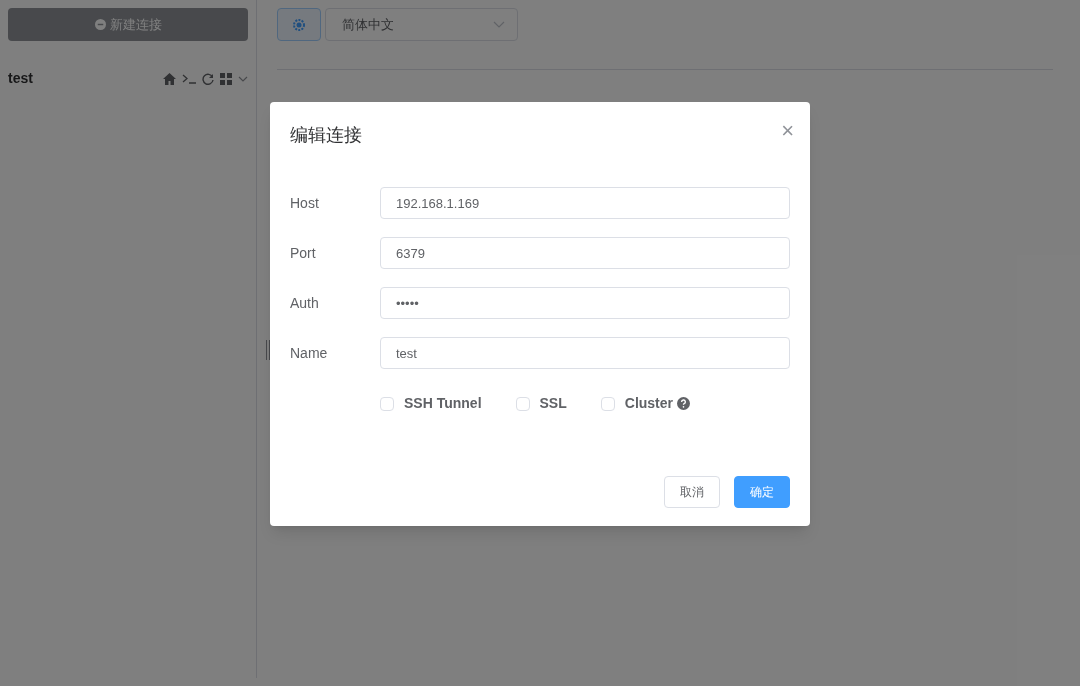 The image size is (1080, 686). I want to click on home-icon, so click(169, 78).